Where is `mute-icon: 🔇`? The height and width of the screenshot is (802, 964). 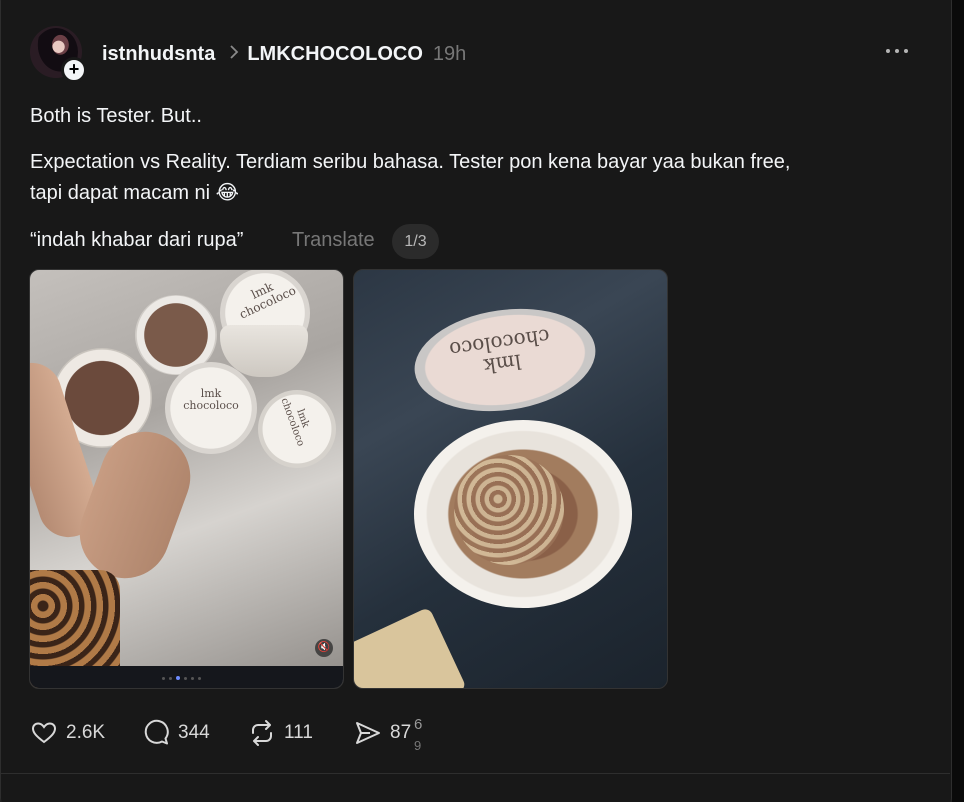
mute-icon: 🔇 is located at coordinates (324, 648).